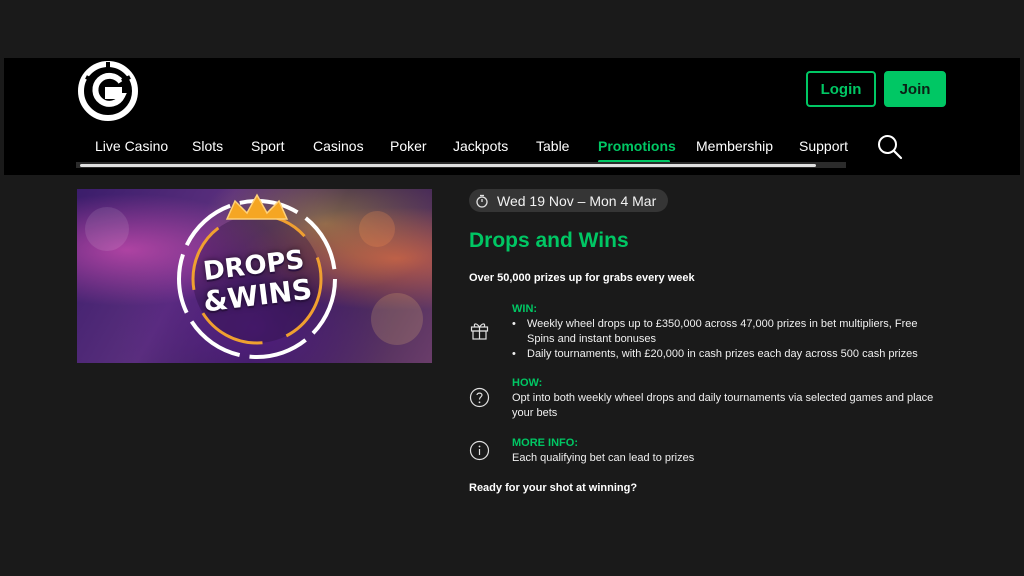 The width and height of the screenshot is (1024, 576). I want to click on nav-item-support: Support, so click(823, 146).